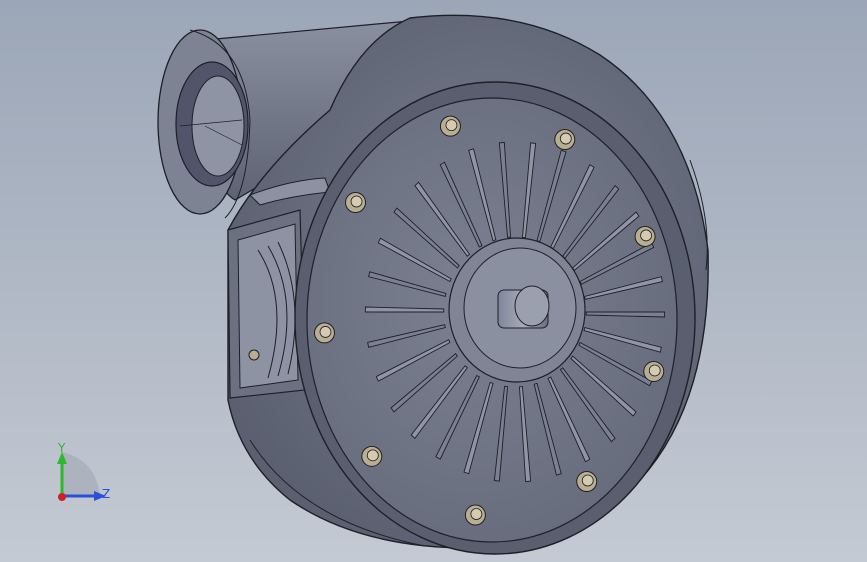 The height and width of the screenshot is (562, 867). Describe the element at coordinates (62, 497) in the screenshot. I see `x-axis-dot` at that location.